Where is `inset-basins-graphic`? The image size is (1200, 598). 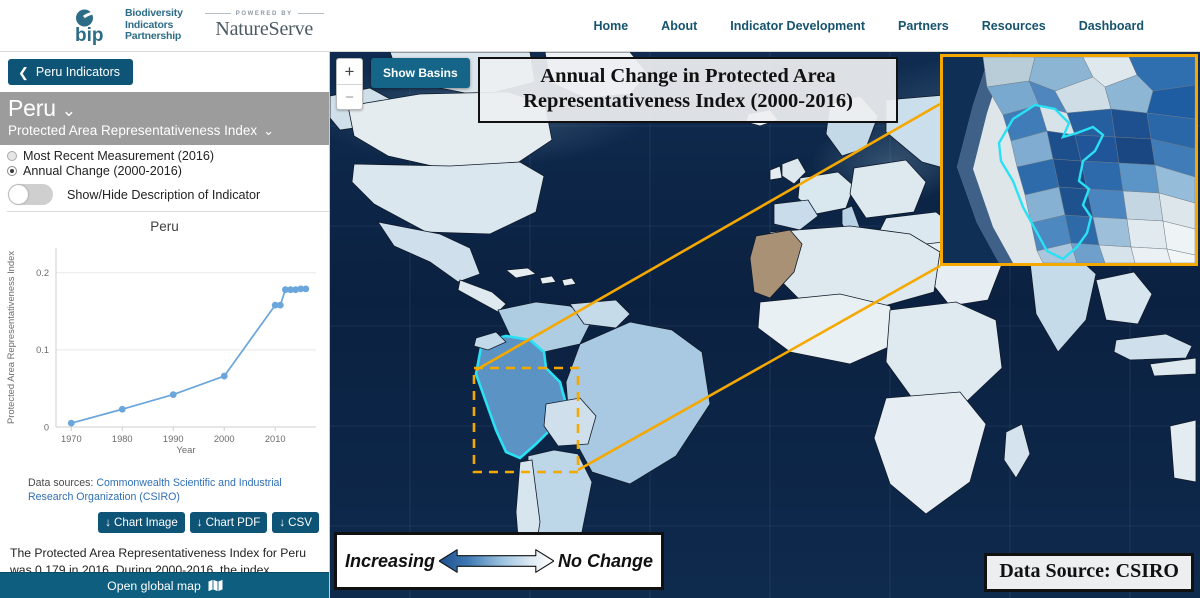
inset-basins-graphic is located at coordinates (1069, 160).